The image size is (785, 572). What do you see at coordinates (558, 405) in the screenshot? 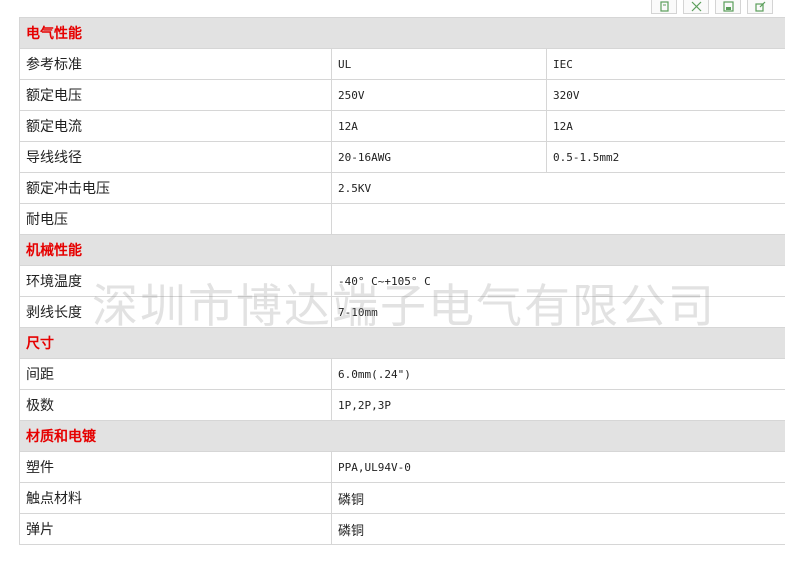
I see `row-value: 1P,2P,3P` at bounding box center [558, 405].